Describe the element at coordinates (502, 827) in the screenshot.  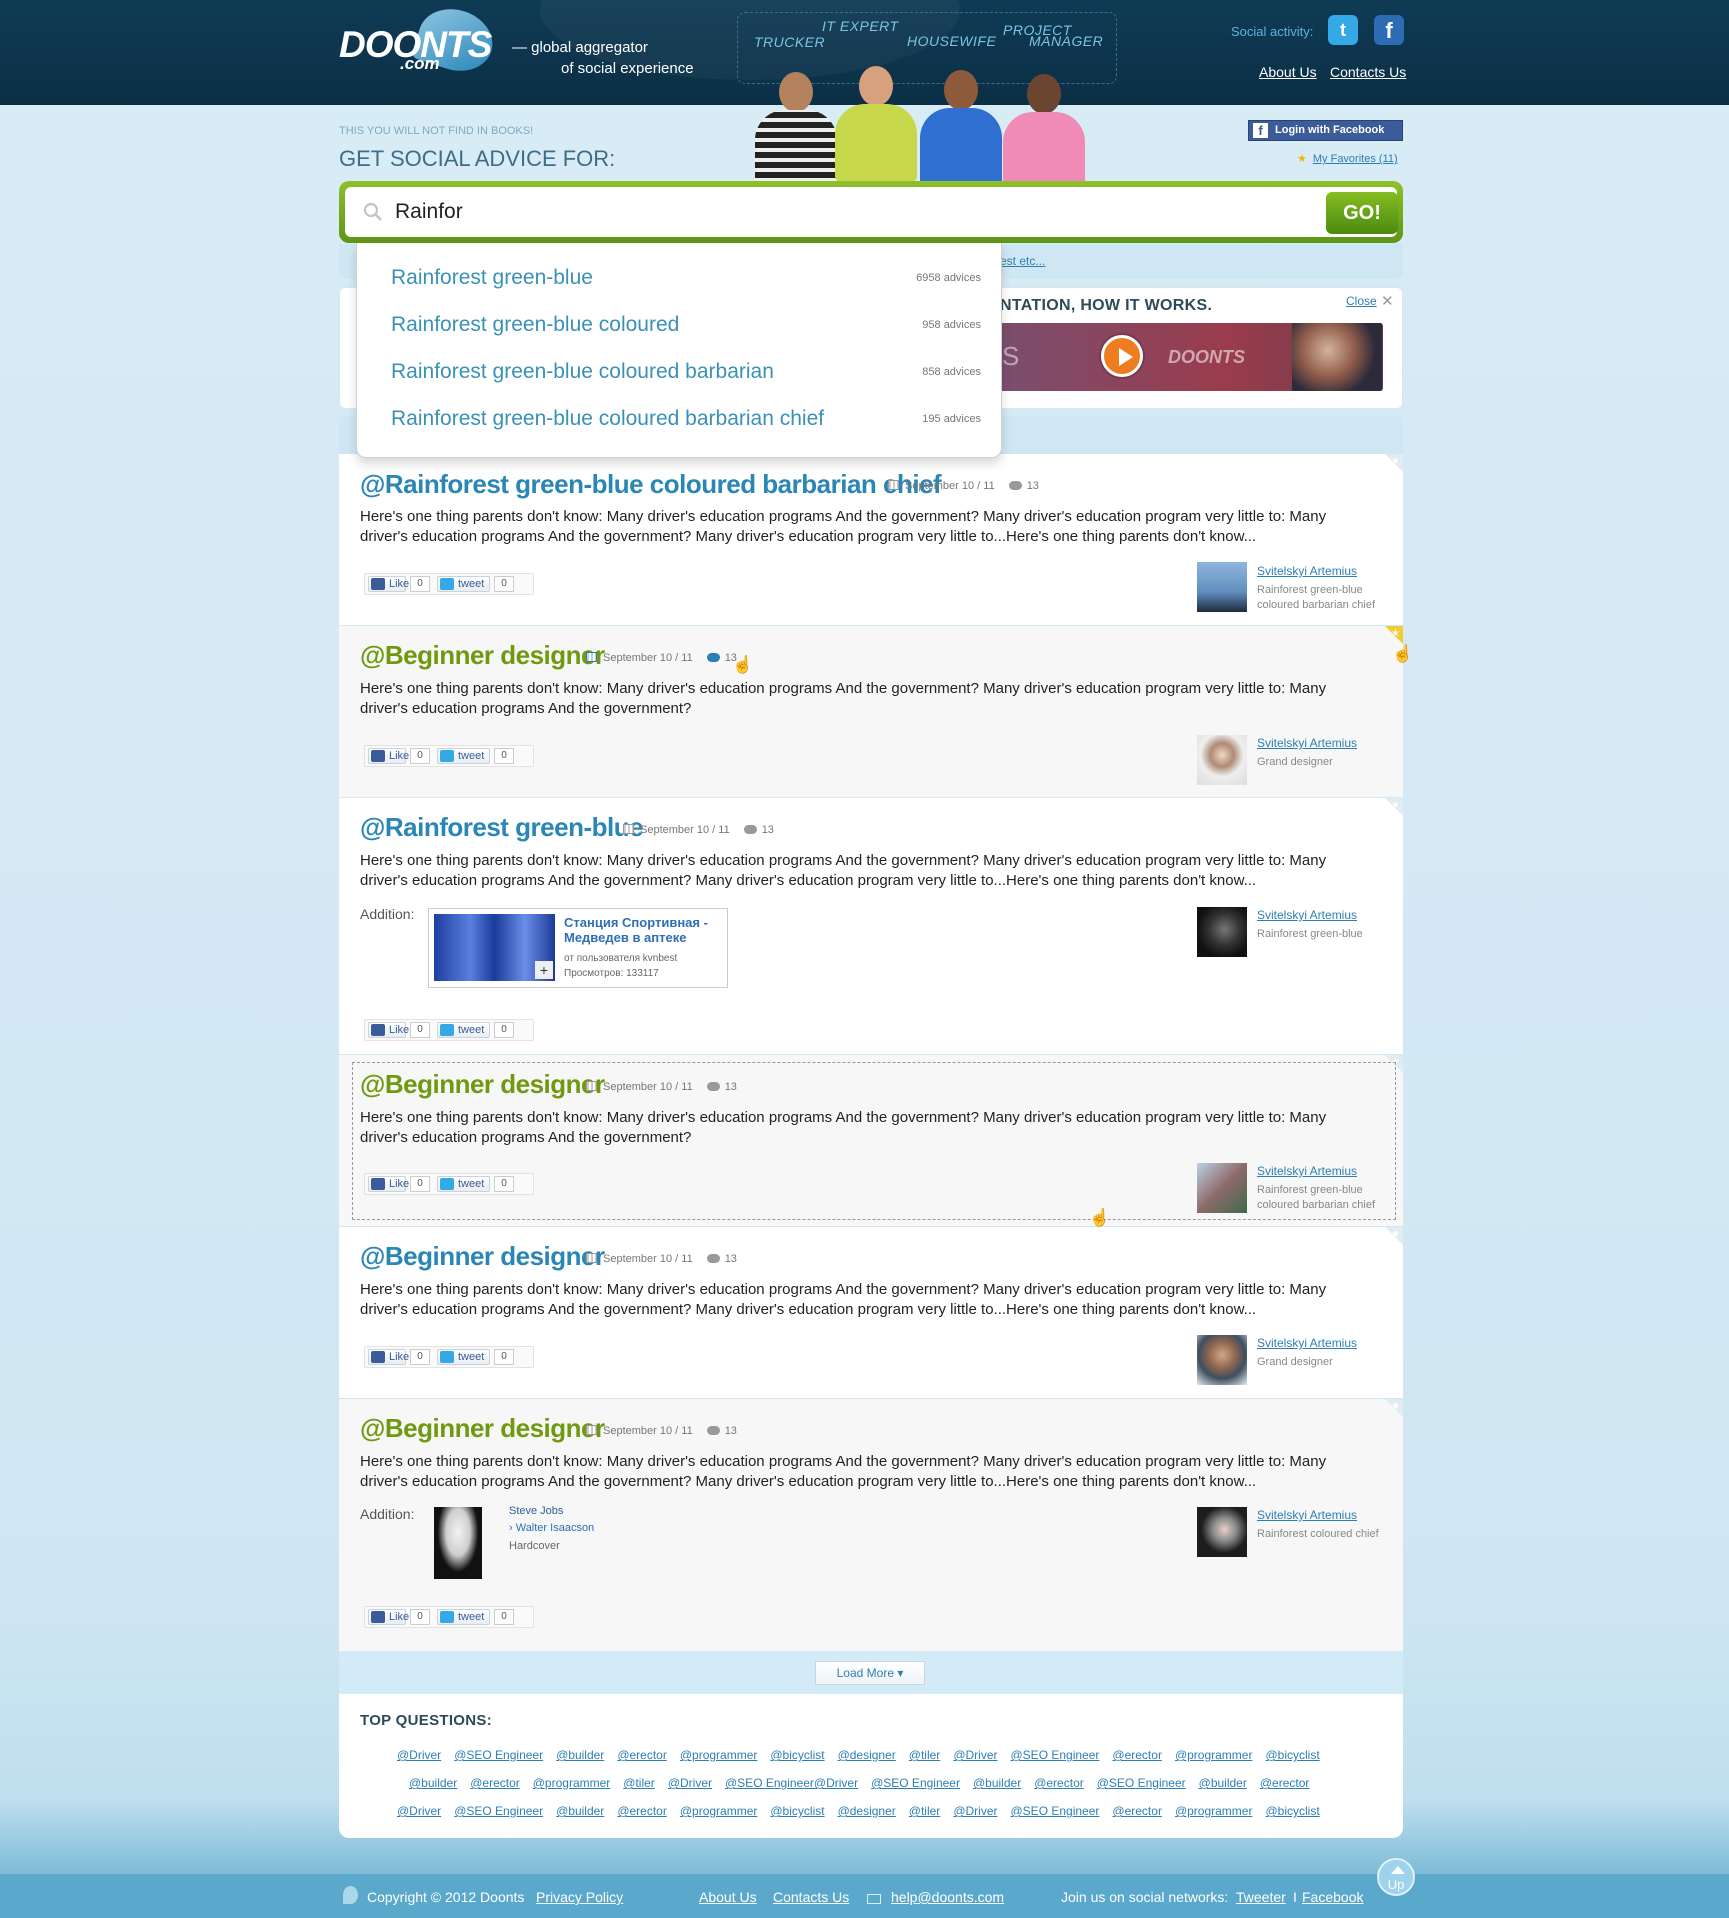
I see `post-title: @Rainforest green-blue` at that location.